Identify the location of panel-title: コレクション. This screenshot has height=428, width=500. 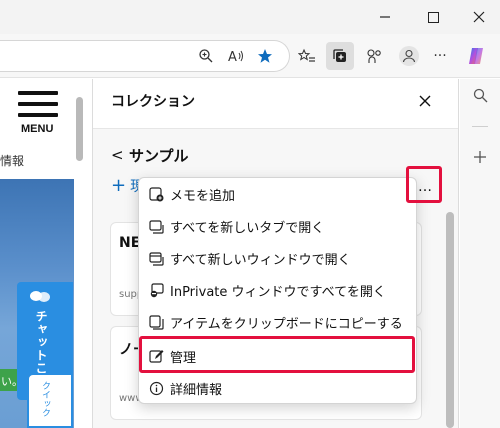
(153, 102).